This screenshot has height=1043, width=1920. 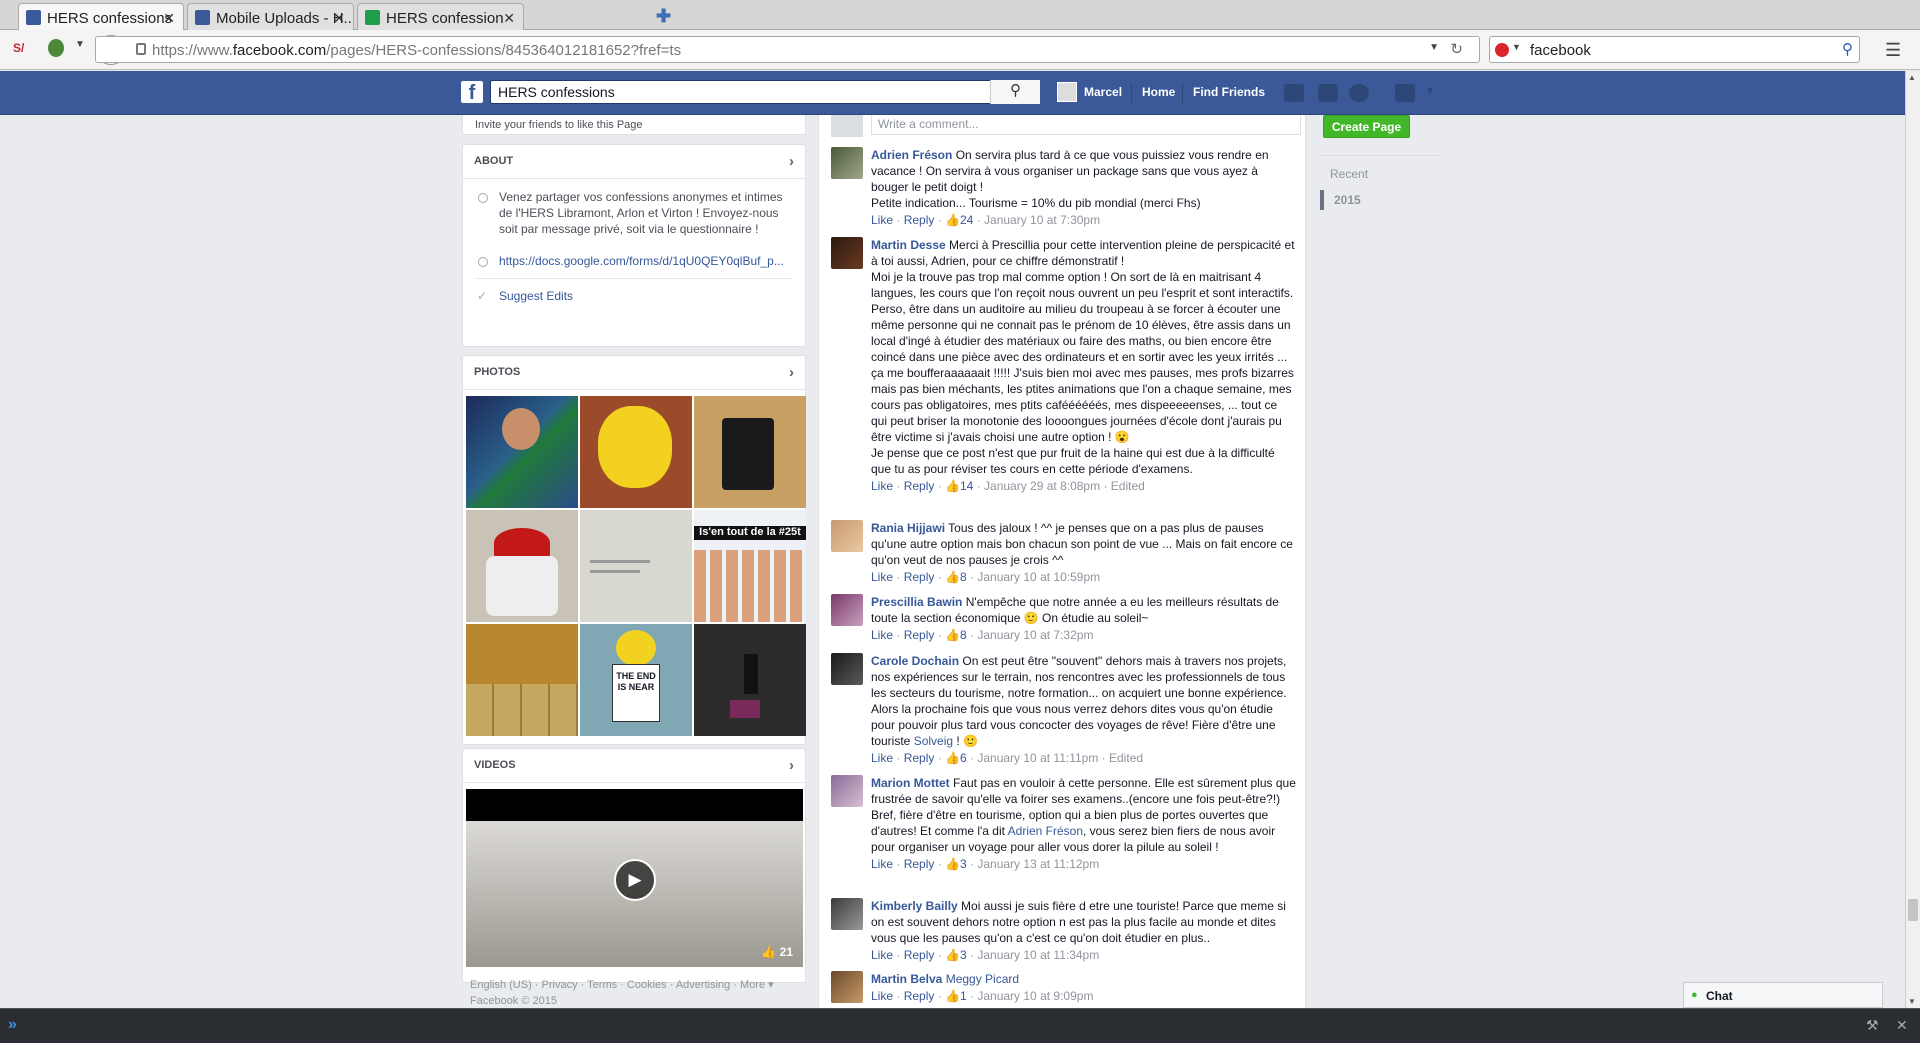 What do you see at coordinates (18, 48) in the screenshot?
I see `addon-icon: S/` at bounding box center [18, 48].